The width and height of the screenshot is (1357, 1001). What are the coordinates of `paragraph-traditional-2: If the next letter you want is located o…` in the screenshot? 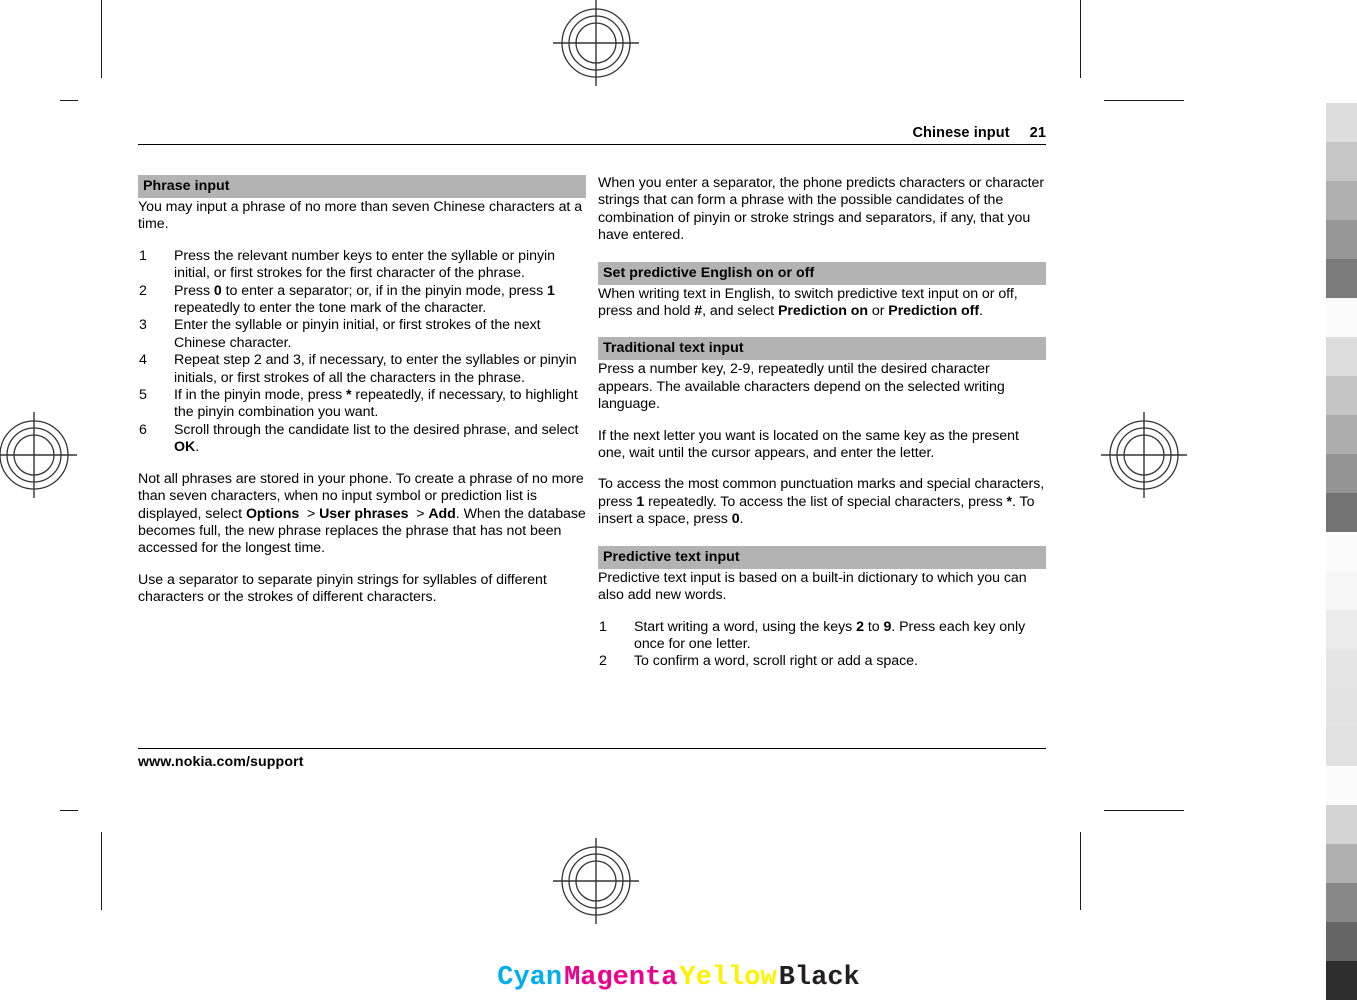 It's located at (808, 444).